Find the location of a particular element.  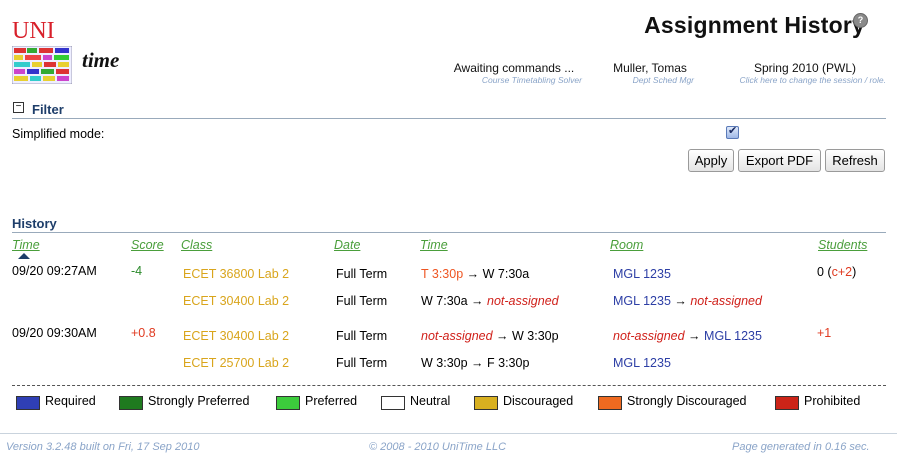

history-divider is located at coordinates (449, 232).